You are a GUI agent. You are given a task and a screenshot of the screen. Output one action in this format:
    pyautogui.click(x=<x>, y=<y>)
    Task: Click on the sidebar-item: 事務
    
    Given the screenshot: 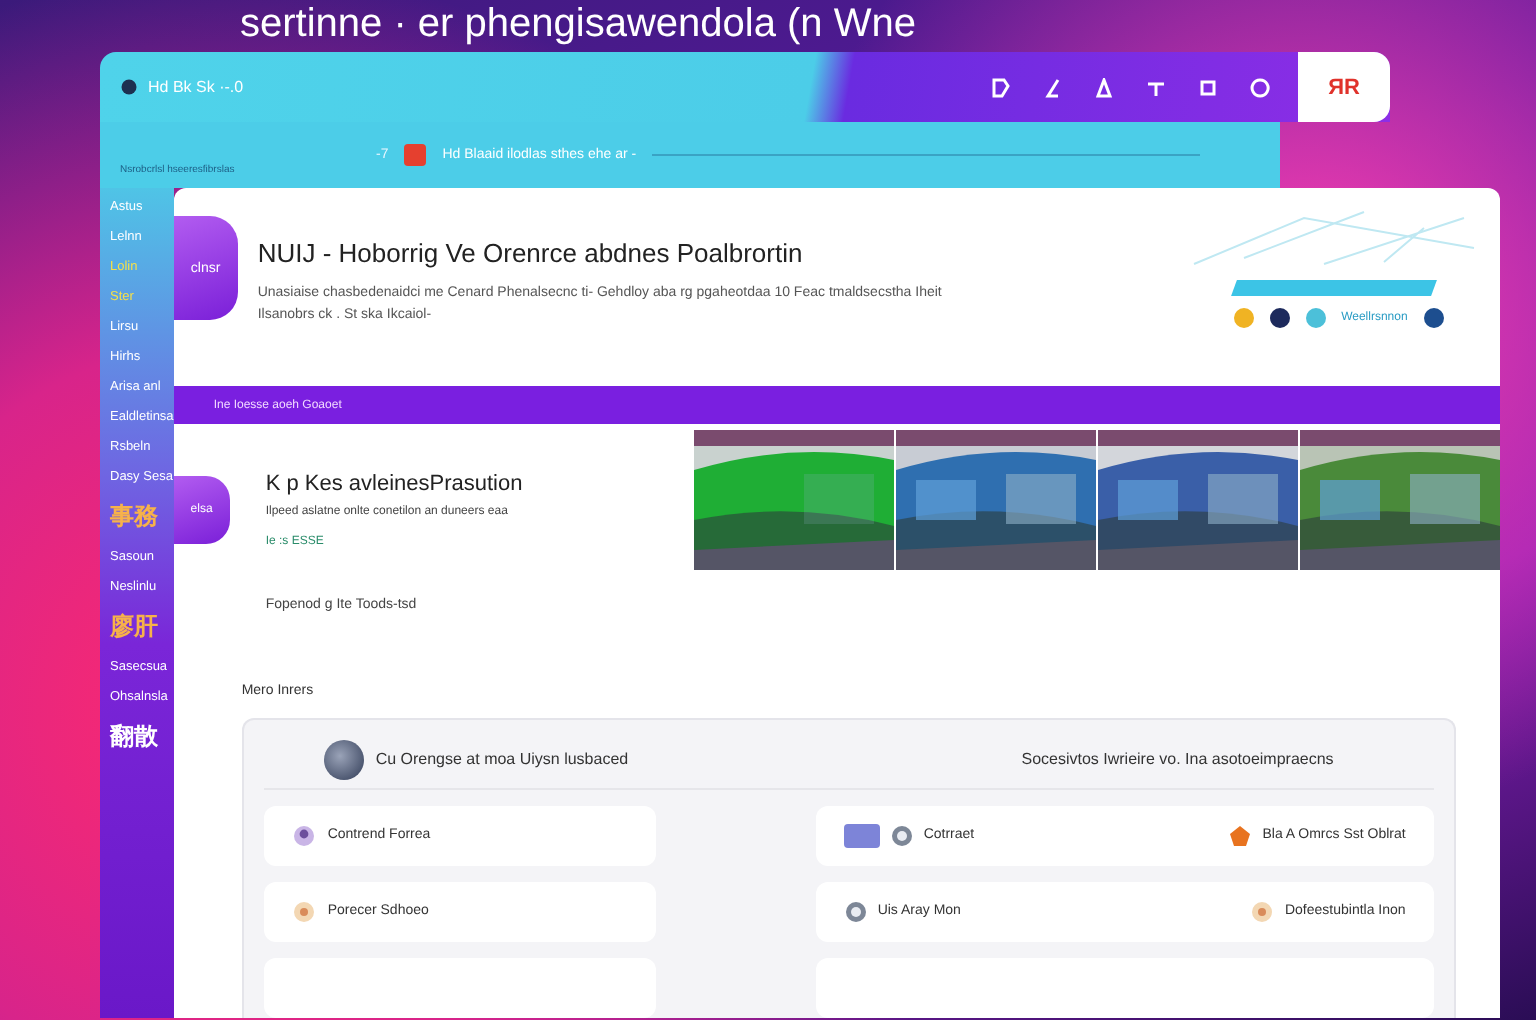 What is the action you would take?
    pyautogui.click(x=137, y=517)
    